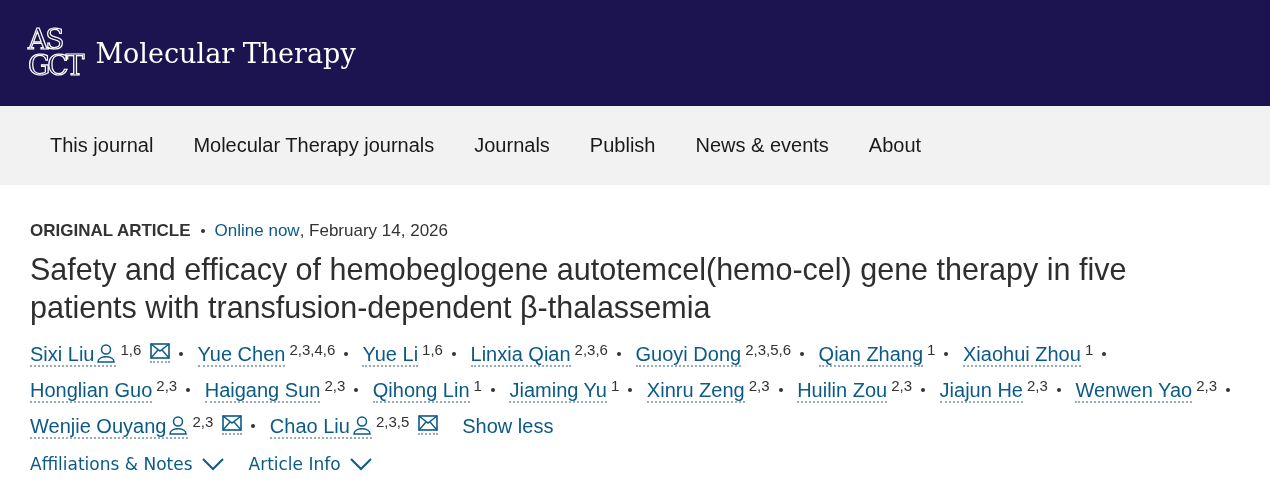 This screenshot has width=1270, height=498. I want to click on affiliation-numbers: 2,3,5,6, so click(768, 349).